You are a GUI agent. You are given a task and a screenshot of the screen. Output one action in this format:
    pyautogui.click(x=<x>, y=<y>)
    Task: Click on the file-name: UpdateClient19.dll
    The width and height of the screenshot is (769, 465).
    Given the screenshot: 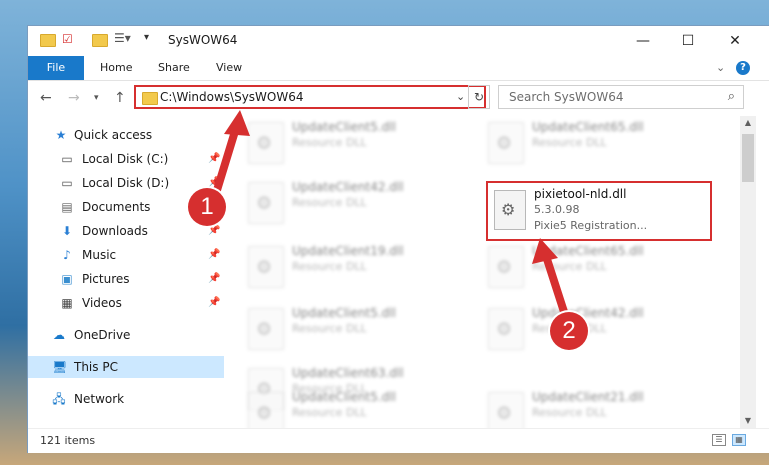 What is the action you would take?
    pyautogui.click(x=348, y=251)
    